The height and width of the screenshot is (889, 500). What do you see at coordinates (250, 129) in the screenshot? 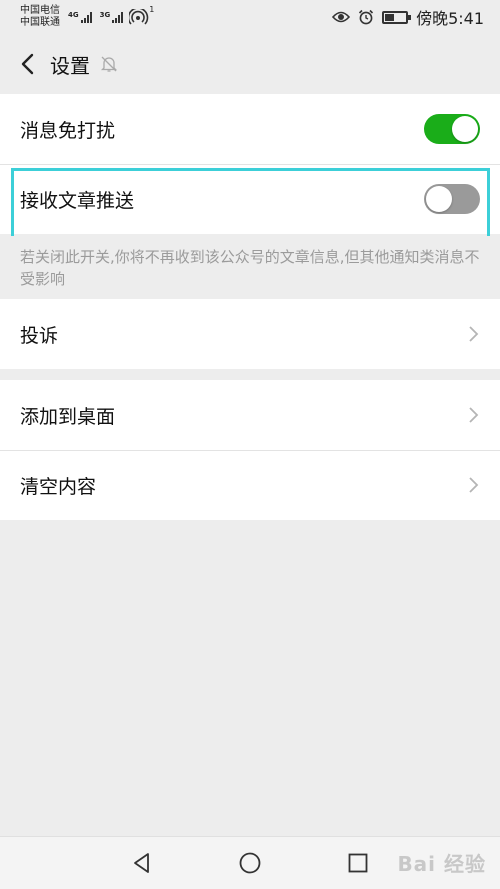
I see `dnd-row: 消息免打扰` at bounding box center [250, 129].